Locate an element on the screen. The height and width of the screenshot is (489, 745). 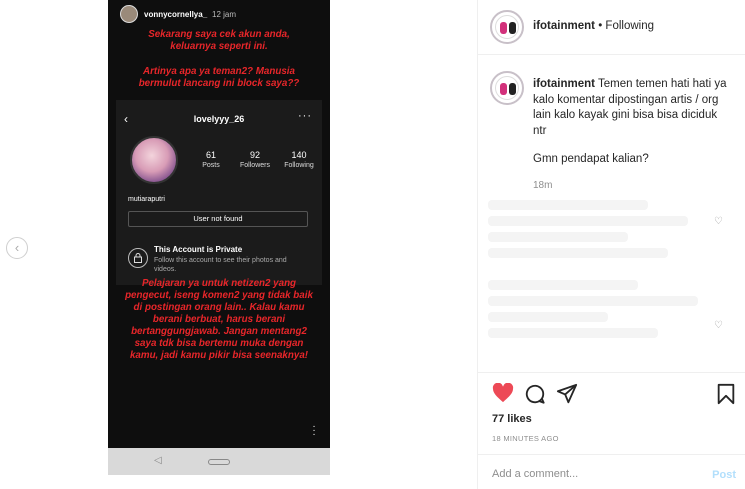
caption-avatar is located at coordinates (507, 88).